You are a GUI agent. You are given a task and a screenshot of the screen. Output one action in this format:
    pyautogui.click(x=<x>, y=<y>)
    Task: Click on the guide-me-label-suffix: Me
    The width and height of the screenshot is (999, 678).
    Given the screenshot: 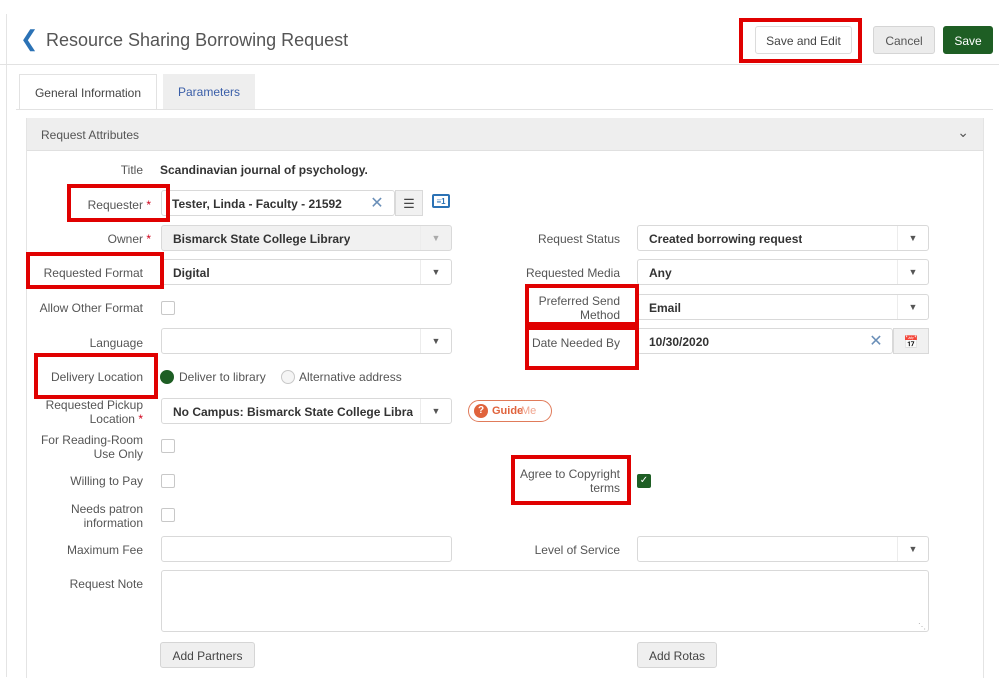 What is the action you would take?
    pyautogui.click(x=529, y=411)
    